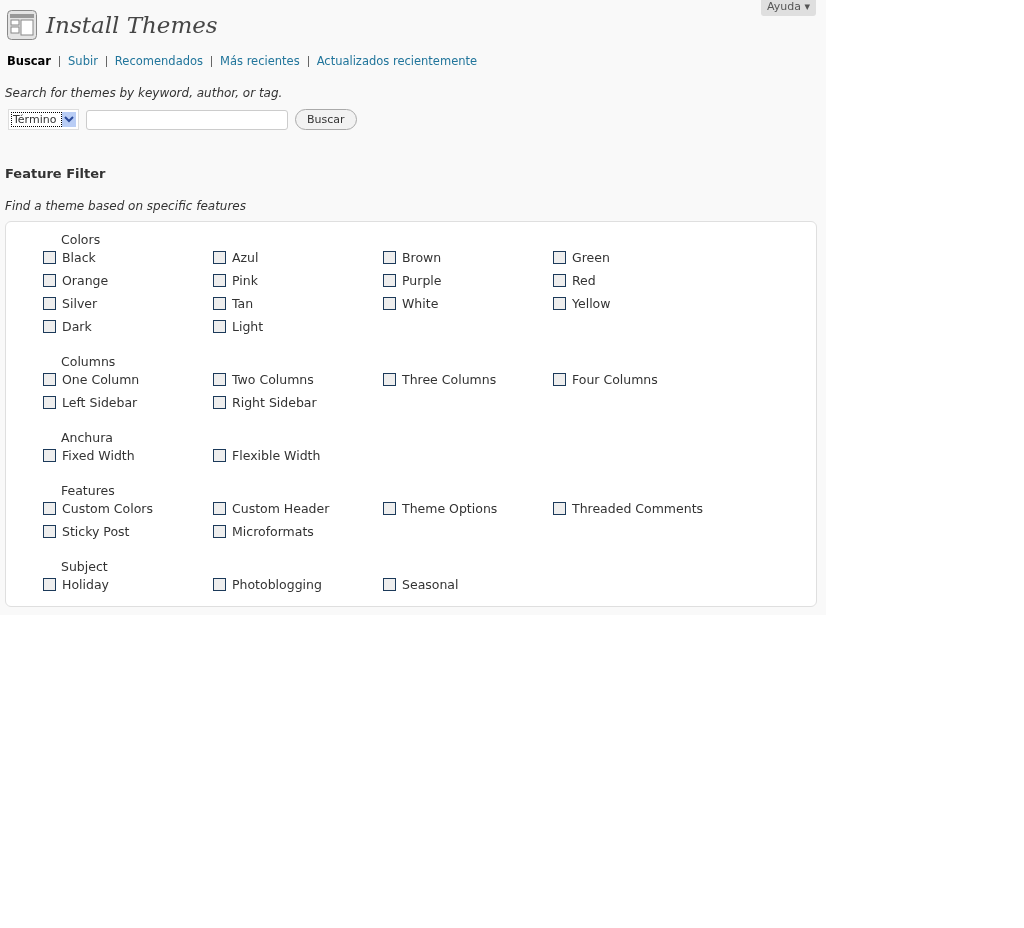 The height and width of the screenshot is (928, 1024). I want to click on checkbox-label: Theme Options, so click(450, 508).